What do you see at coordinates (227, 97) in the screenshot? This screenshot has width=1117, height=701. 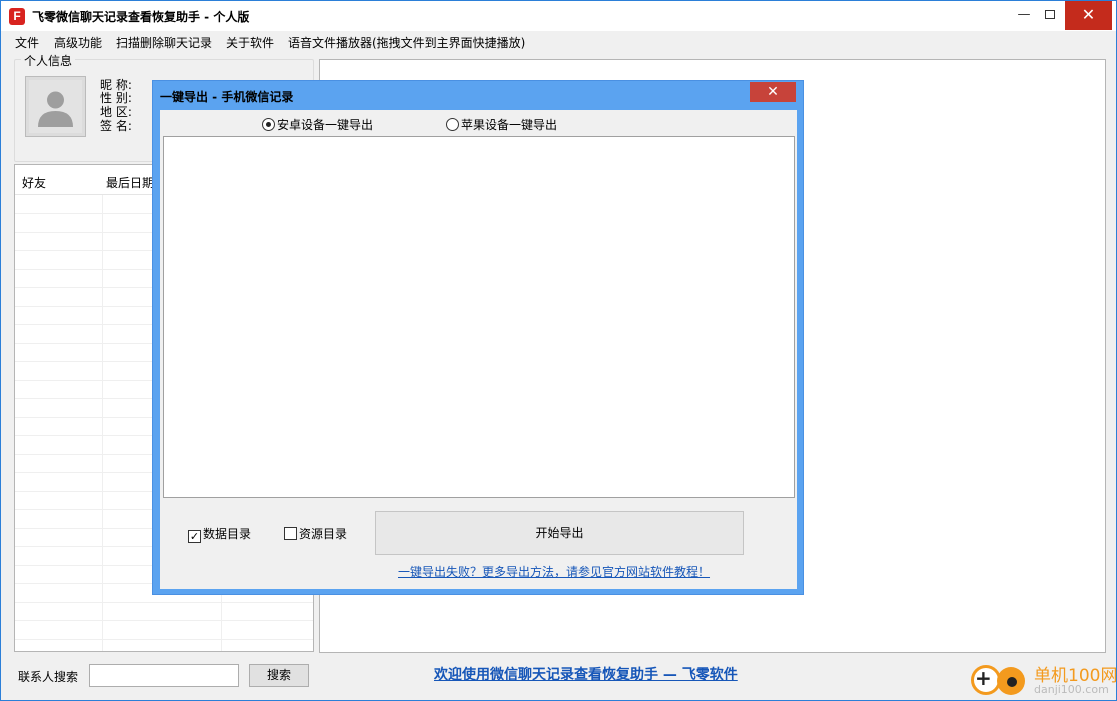 I see `dialog-title: 一键导出 - 手机微信记录` at bounding box center [227, 97].